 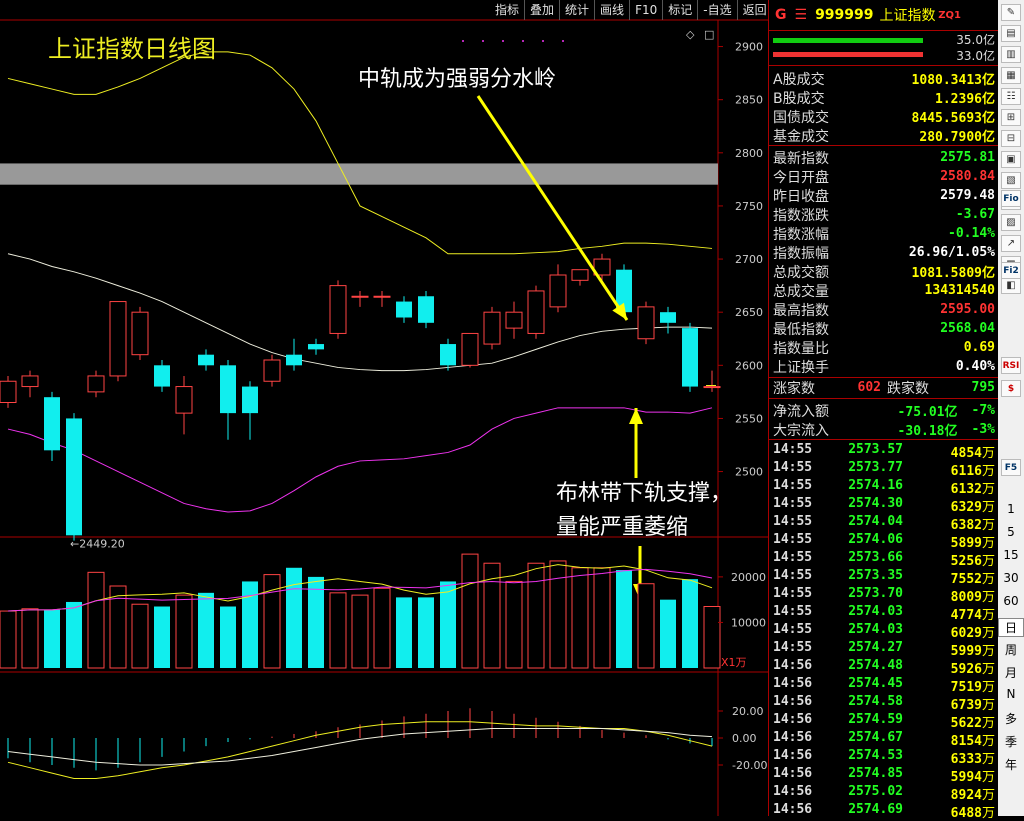 I want to click on toolbar-tool-icon: ▦, so click(x=1011, y=75).